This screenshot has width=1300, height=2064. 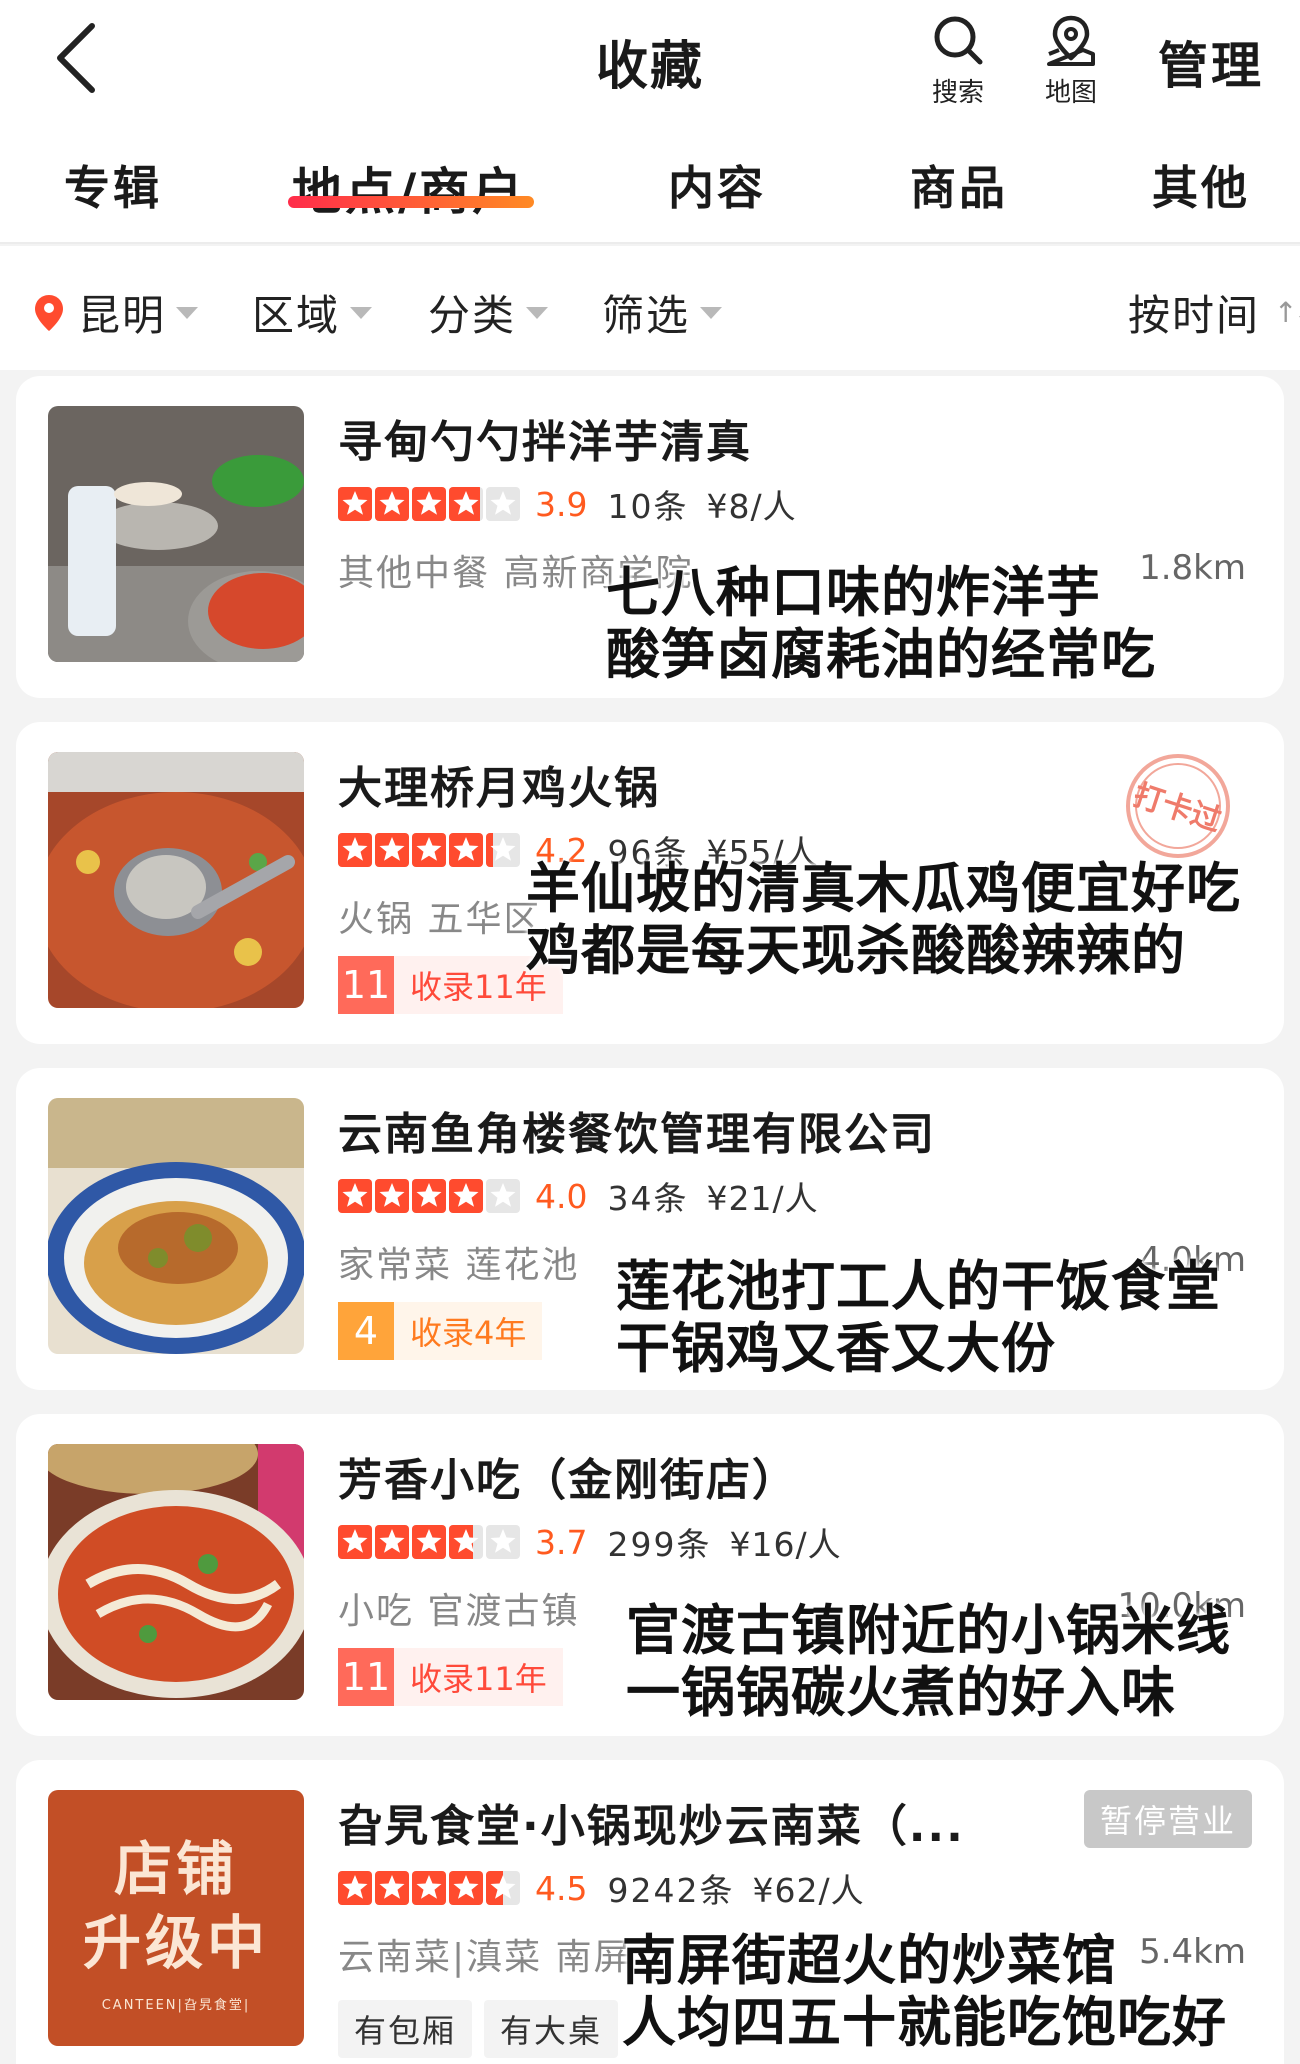 What do you see at coordinates (411, 202) in the screenshot?
I see `active-tab-indicator` at bounding box center [411, 202].